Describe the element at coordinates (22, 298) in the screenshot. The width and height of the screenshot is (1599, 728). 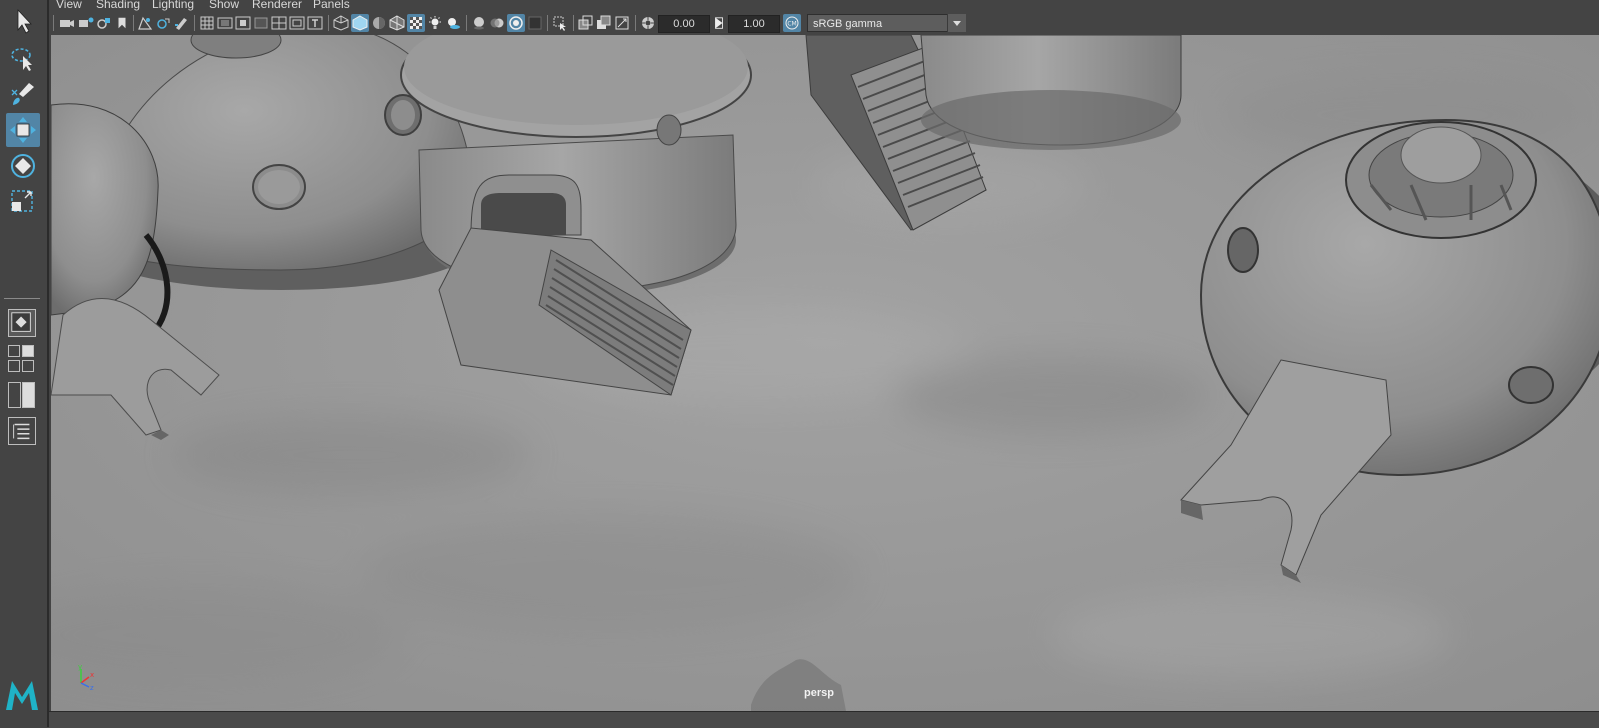
I see `toolbox-divider` at that location.